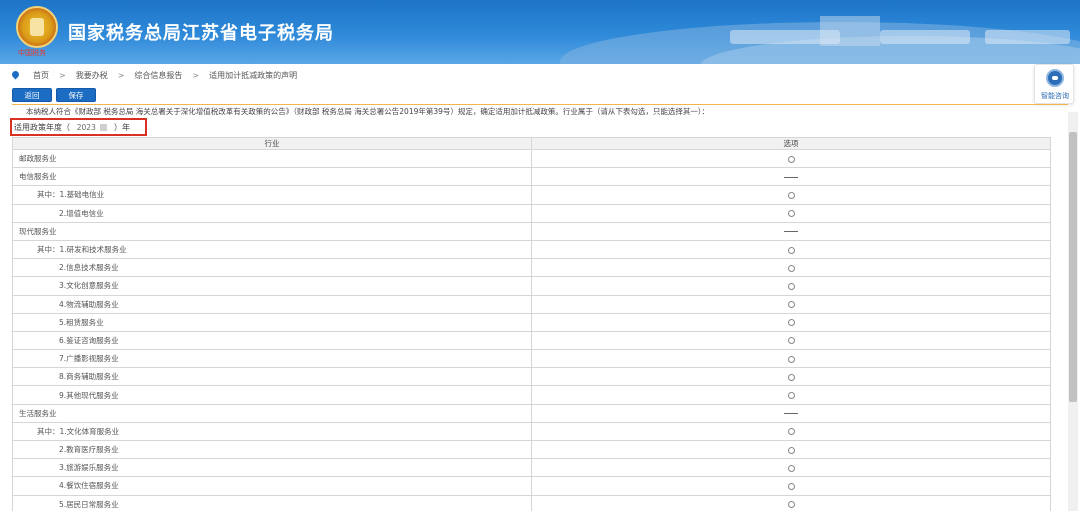  What do you see at coordinates (272, 322) in the screenshot?
I see `industry-label: 5.租赁服务业` at bounding box center [272, 322].